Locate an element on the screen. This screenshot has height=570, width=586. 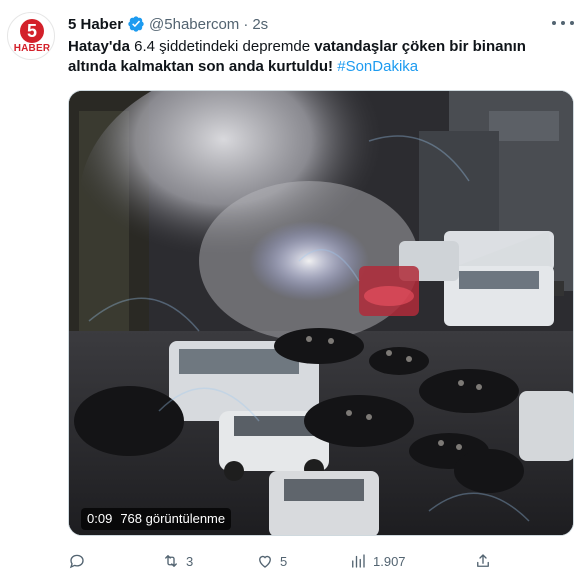
author-name: 5 Haber is located at coordinates (95, 24).